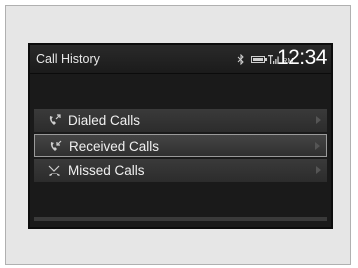 The width and height of the screenshot is (358, 268). What do you see at coordinates (68, 59) in the screenshot?
I see `page-title: Call History` at bounding box center [68, 59].